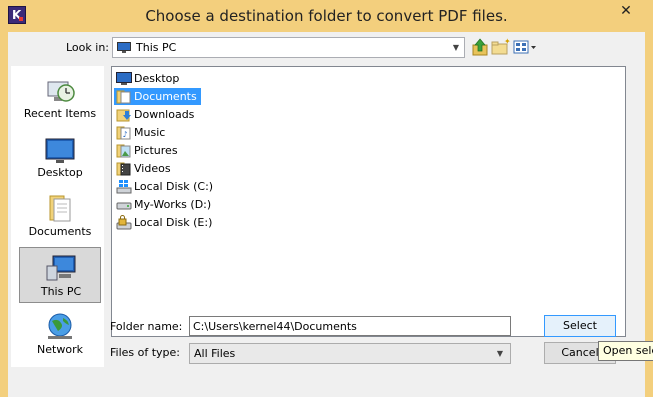  Describe the element at coordinates (146, 326) in the screenshot. I see `folder-name-label: Folder name:` at that location.